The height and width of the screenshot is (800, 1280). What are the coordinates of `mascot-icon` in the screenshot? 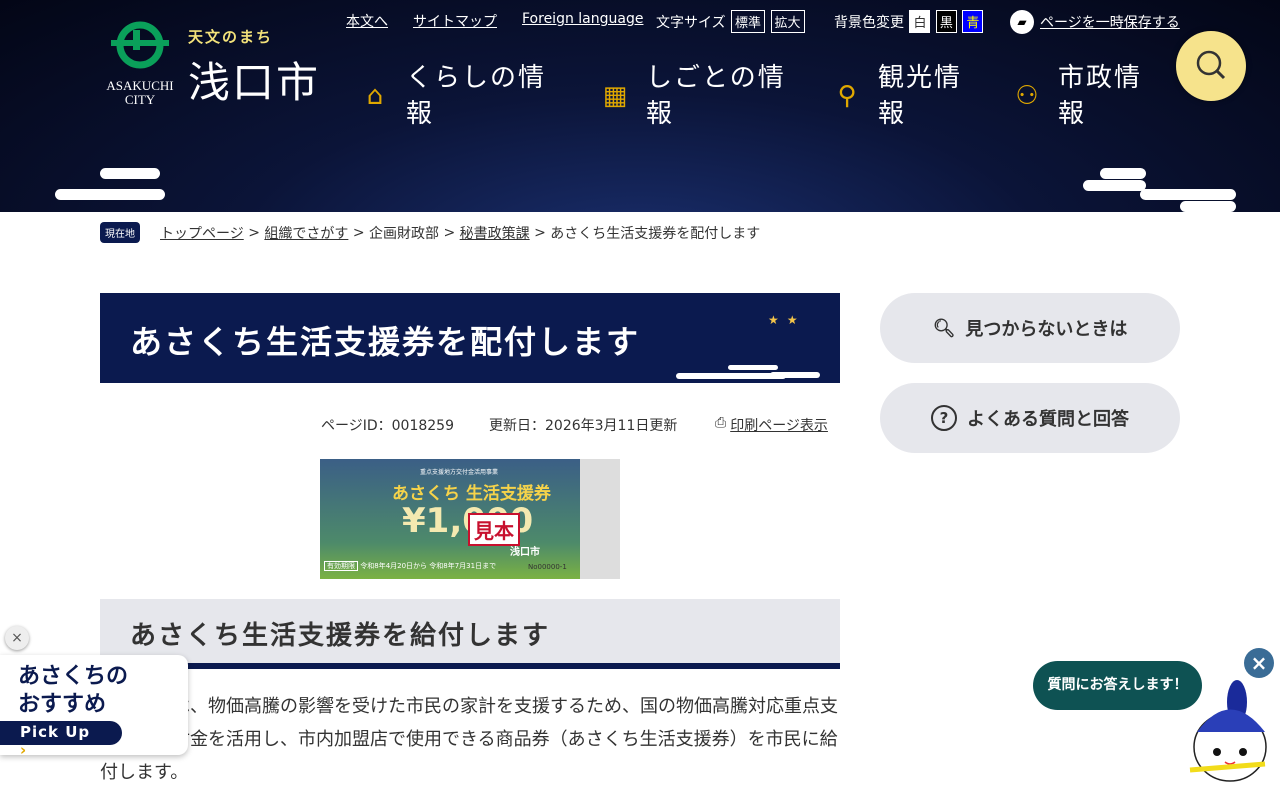 It's located at (1230, 732).